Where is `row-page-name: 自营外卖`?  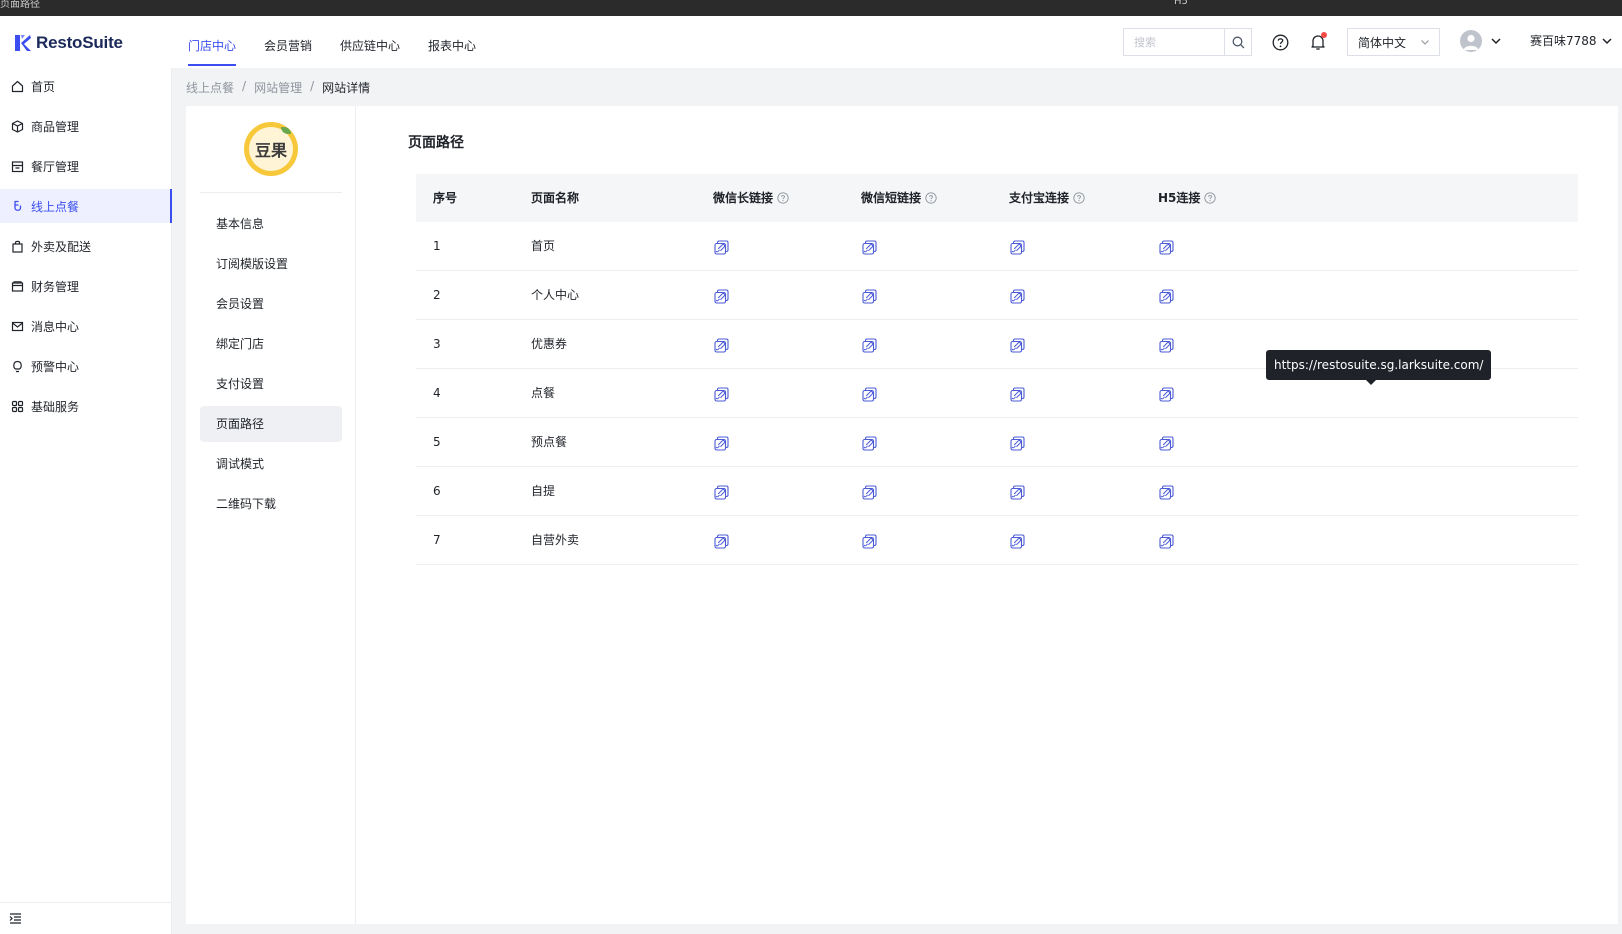 row-page-name: 自营外卖 is located at coordinates (555, 540).